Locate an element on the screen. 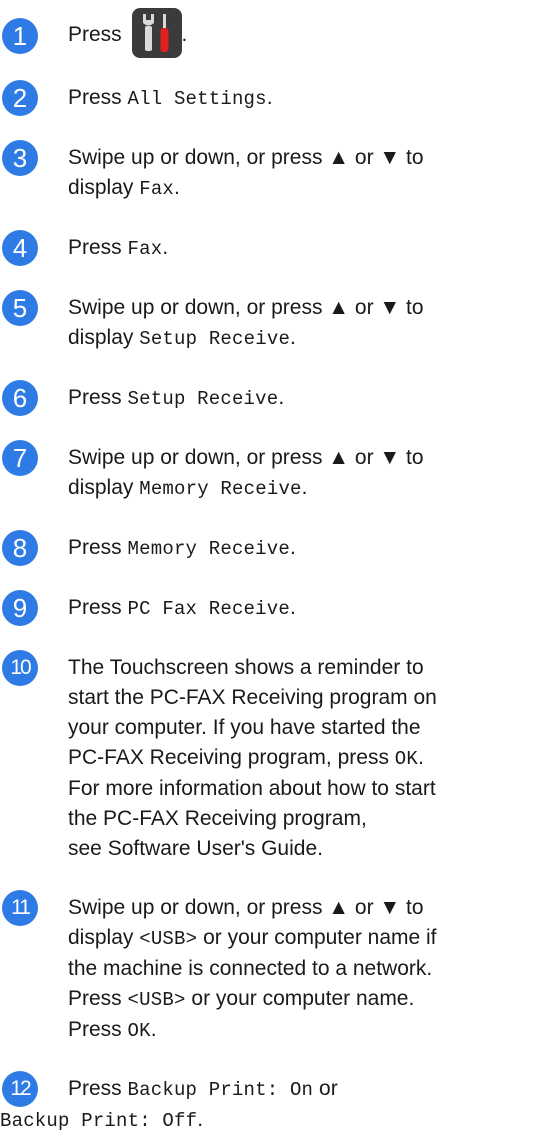 This screenshot has height=1146, width=542. step-11-line4-code: <USB> is located at coordinates (156, 1000).